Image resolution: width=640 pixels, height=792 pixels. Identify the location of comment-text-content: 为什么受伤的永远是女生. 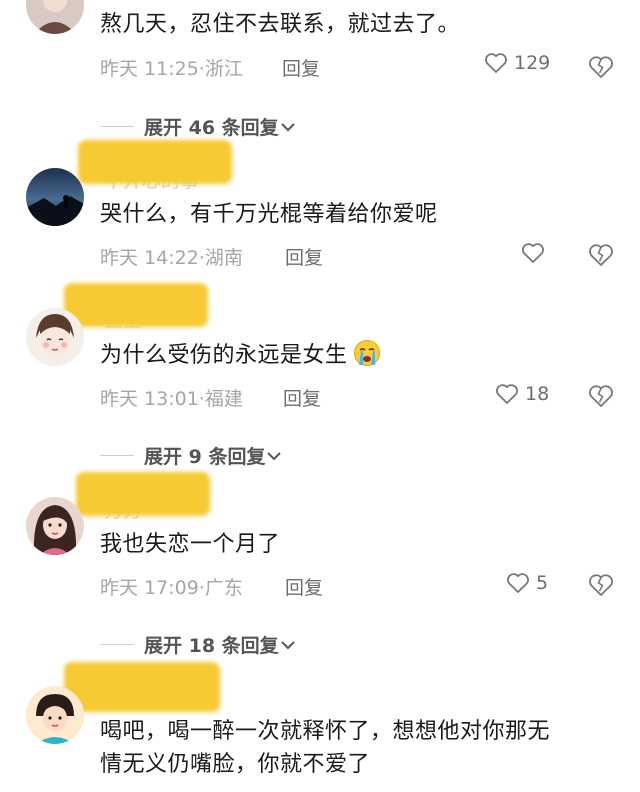
(224, 355).